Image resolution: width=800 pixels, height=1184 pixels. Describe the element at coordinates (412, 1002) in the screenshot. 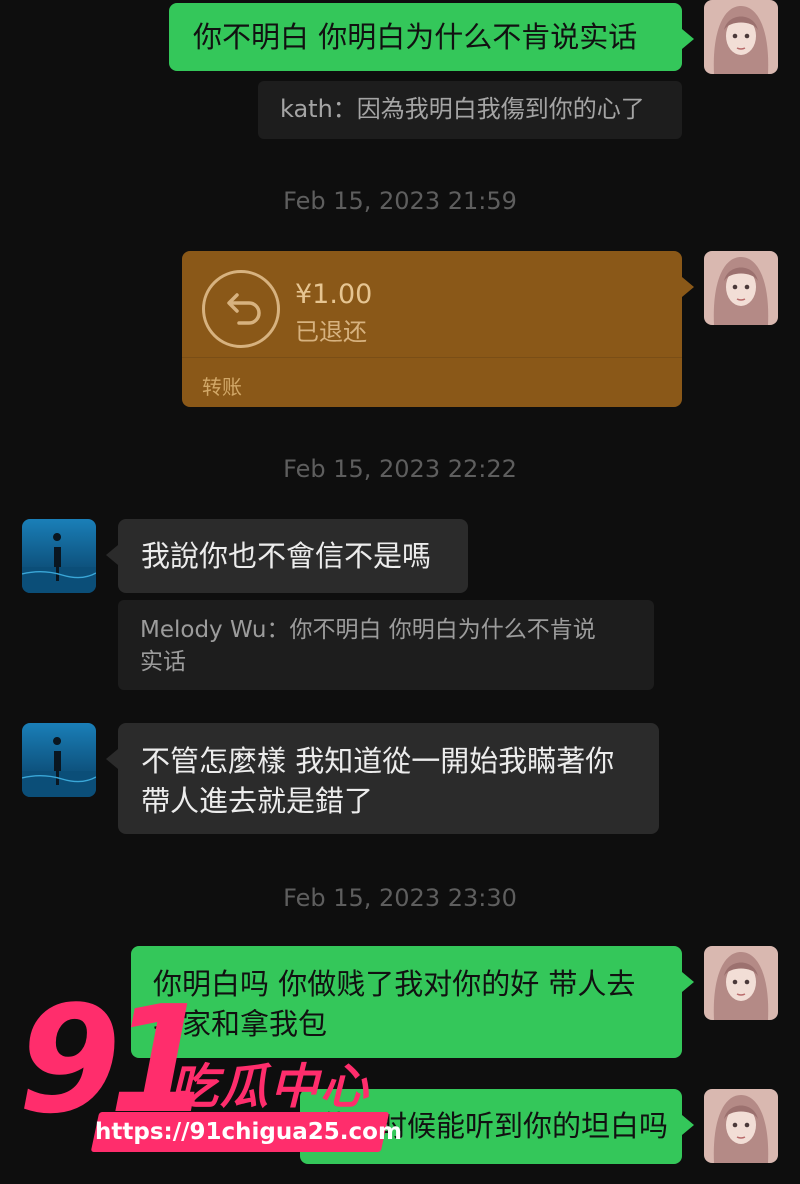

I see `sent-message-bubble: 你明白吗 你做贱了我对你的好 带人去 我家和拿我包` at that location.